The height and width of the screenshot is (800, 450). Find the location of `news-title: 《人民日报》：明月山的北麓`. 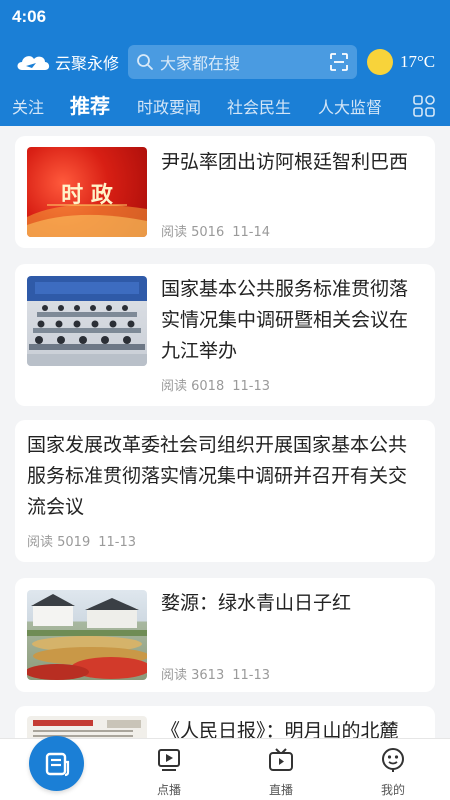

news-title: 《人民日报》：明月山的北麓 is located at coordinates (280, 729).